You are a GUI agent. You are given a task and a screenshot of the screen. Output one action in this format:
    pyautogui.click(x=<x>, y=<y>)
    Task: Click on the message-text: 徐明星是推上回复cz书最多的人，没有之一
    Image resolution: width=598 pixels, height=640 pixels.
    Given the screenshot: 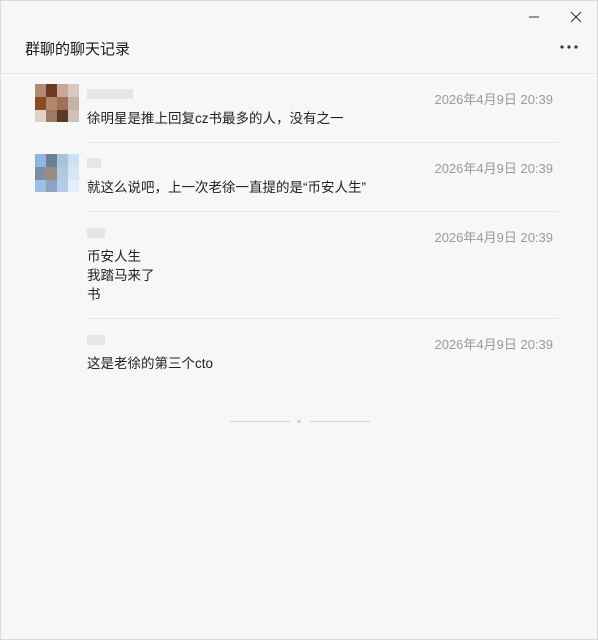 What is the action you would take?
    pyautogui.click(x=215, y=118)
    